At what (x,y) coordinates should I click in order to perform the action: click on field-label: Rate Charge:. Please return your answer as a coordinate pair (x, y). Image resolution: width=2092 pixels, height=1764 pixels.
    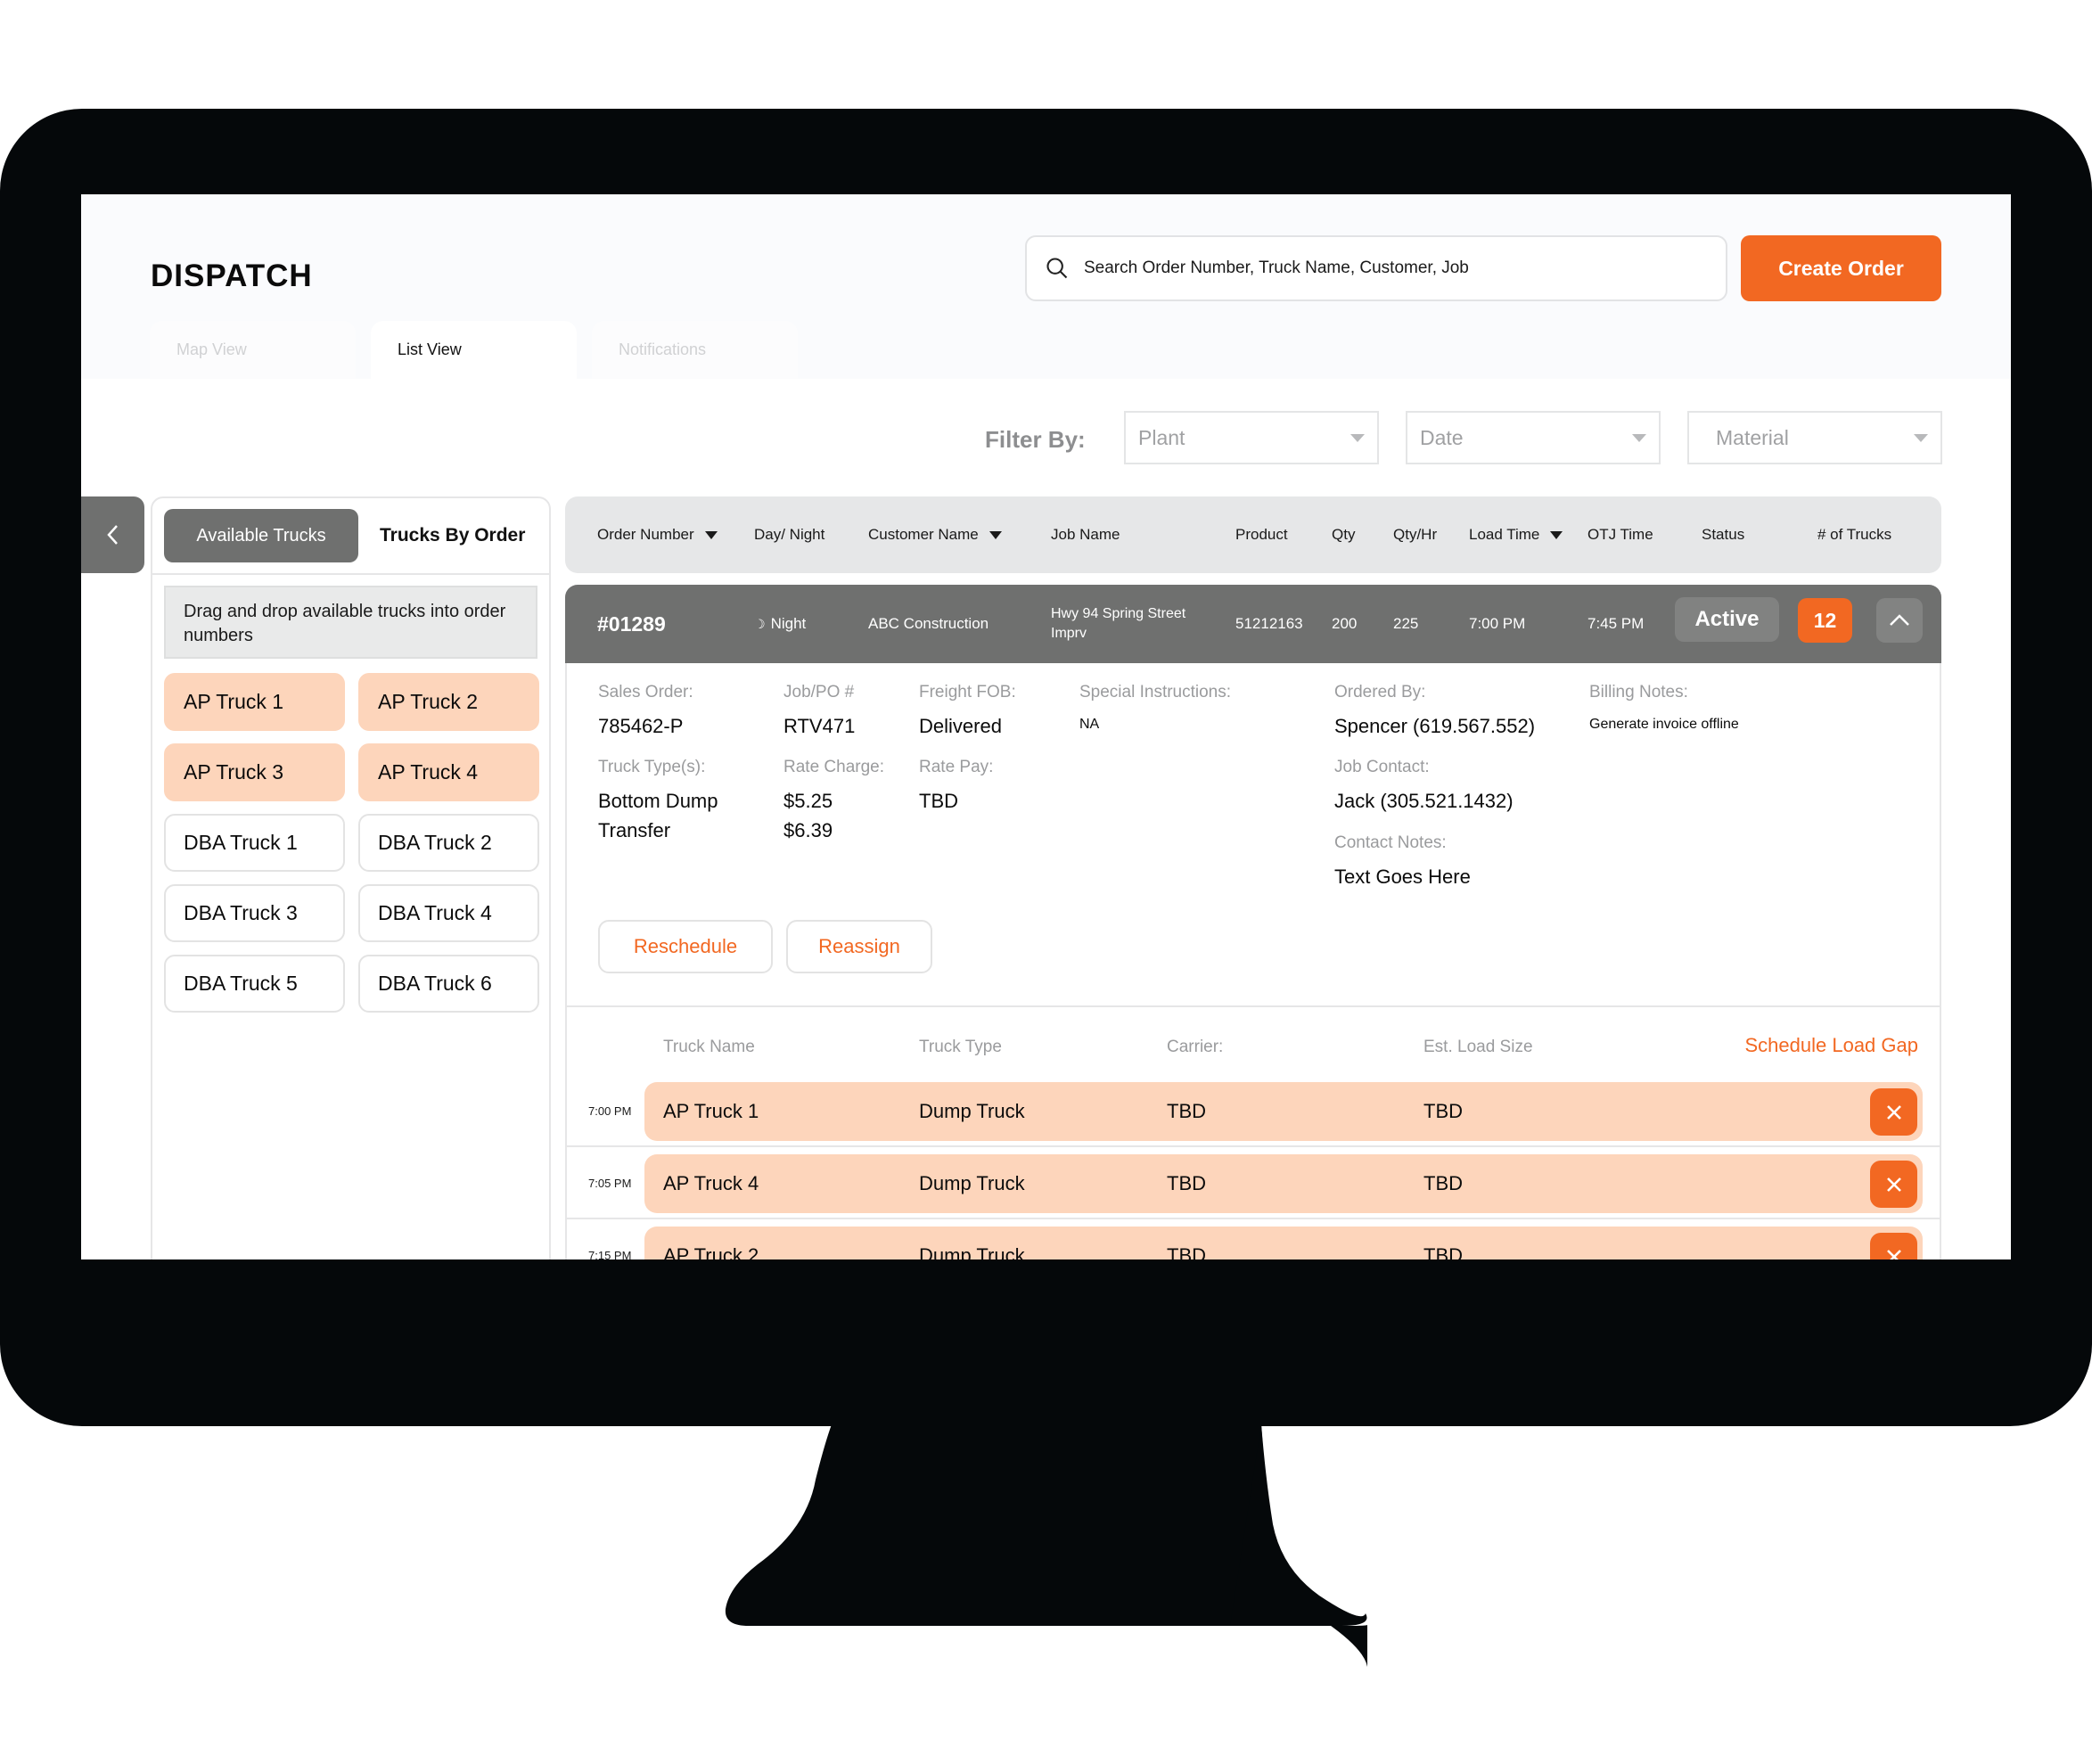
    Looking at the image, I should click on (834, 767).